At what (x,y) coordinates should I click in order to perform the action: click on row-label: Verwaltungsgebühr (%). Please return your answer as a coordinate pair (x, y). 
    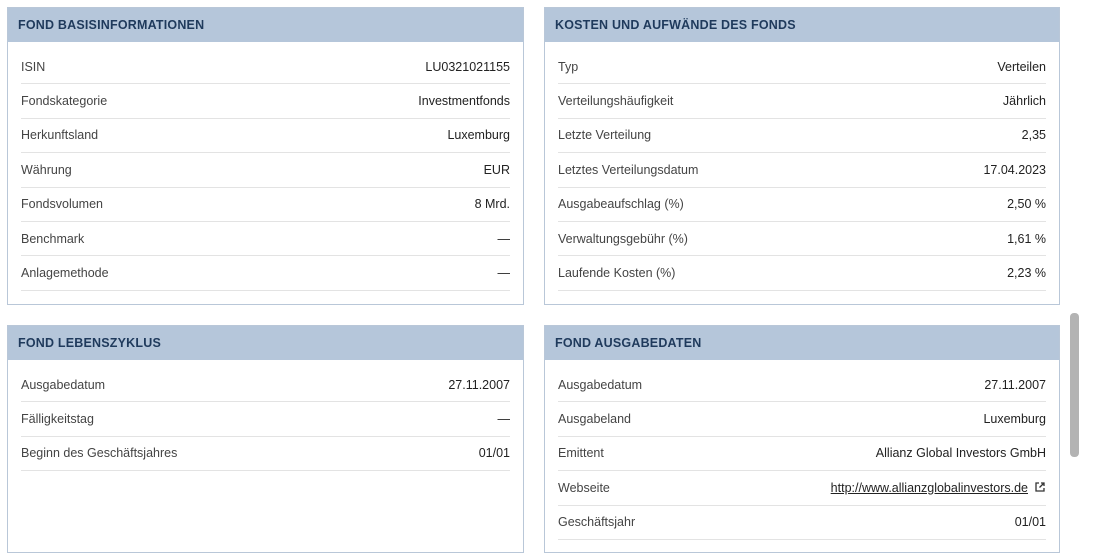
    Looking at the image, I should click on (623, 238).